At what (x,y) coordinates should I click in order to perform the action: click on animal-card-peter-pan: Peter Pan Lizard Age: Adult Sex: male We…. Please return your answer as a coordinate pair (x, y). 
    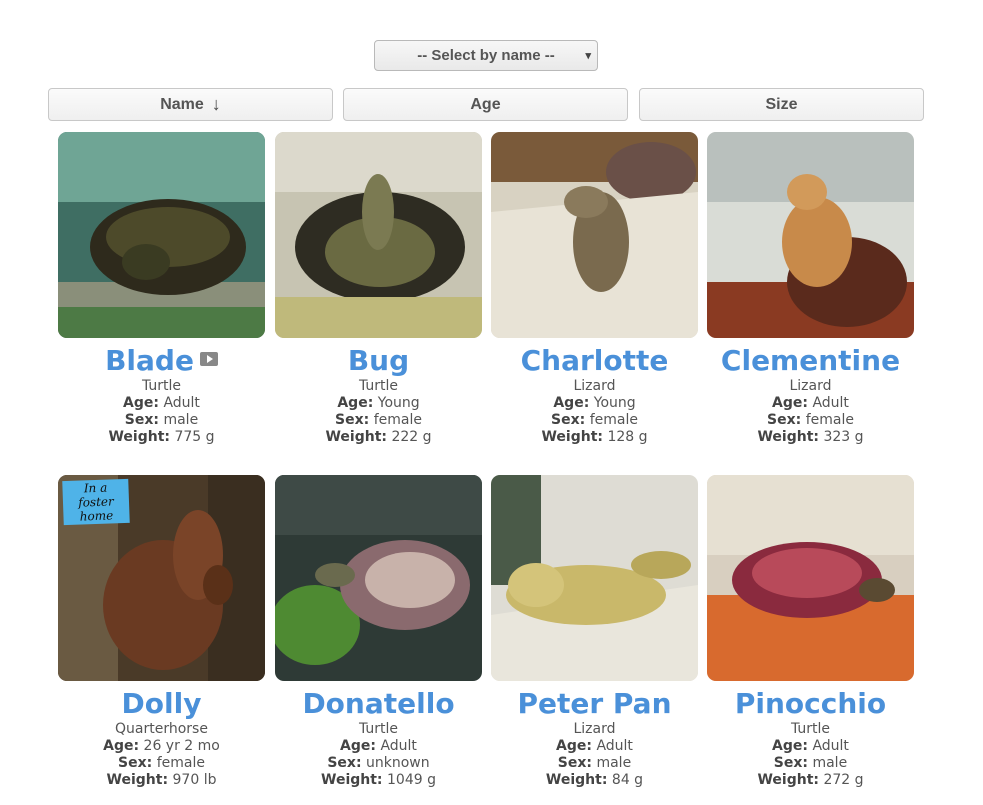
    Looking at the image, I should click on (594, 632).